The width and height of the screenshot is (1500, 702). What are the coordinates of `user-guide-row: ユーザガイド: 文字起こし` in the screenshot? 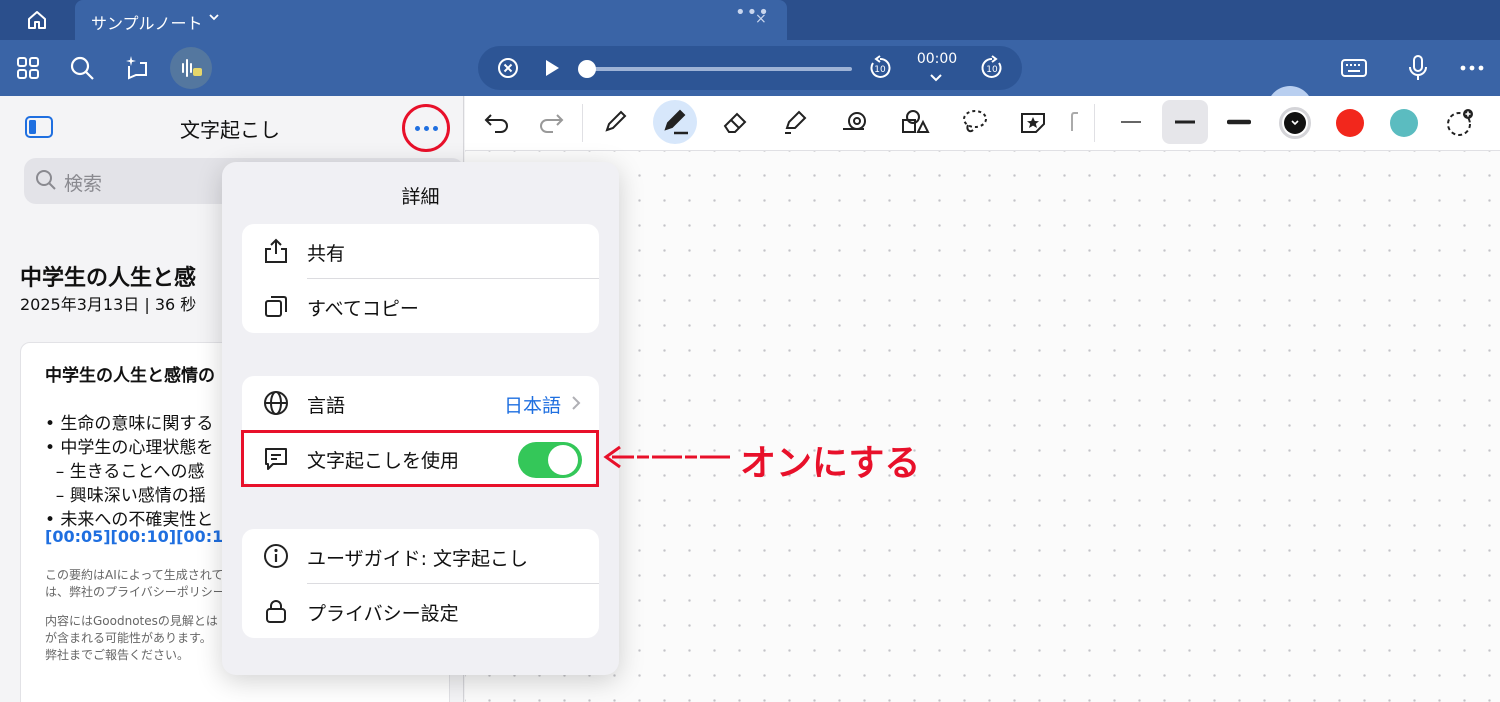 It's located at (420, 556).